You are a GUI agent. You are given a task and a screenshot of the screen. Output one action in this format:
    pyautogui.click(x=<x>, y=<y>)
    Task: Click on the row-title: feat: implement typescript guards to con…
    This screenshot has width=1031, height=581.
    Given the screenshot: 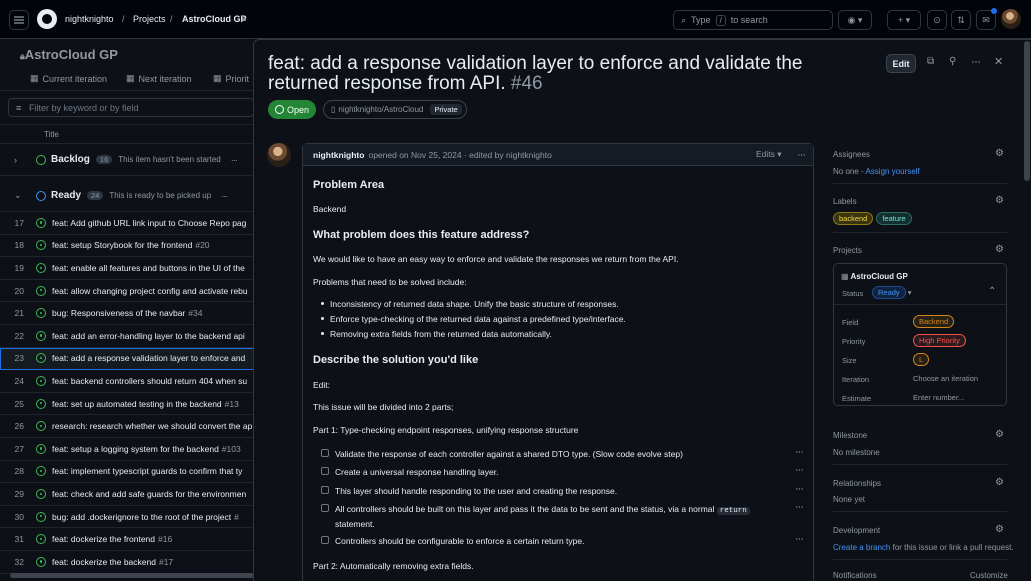 What is the action you would take?
    pyautogui.click(x=147, y=471)
    